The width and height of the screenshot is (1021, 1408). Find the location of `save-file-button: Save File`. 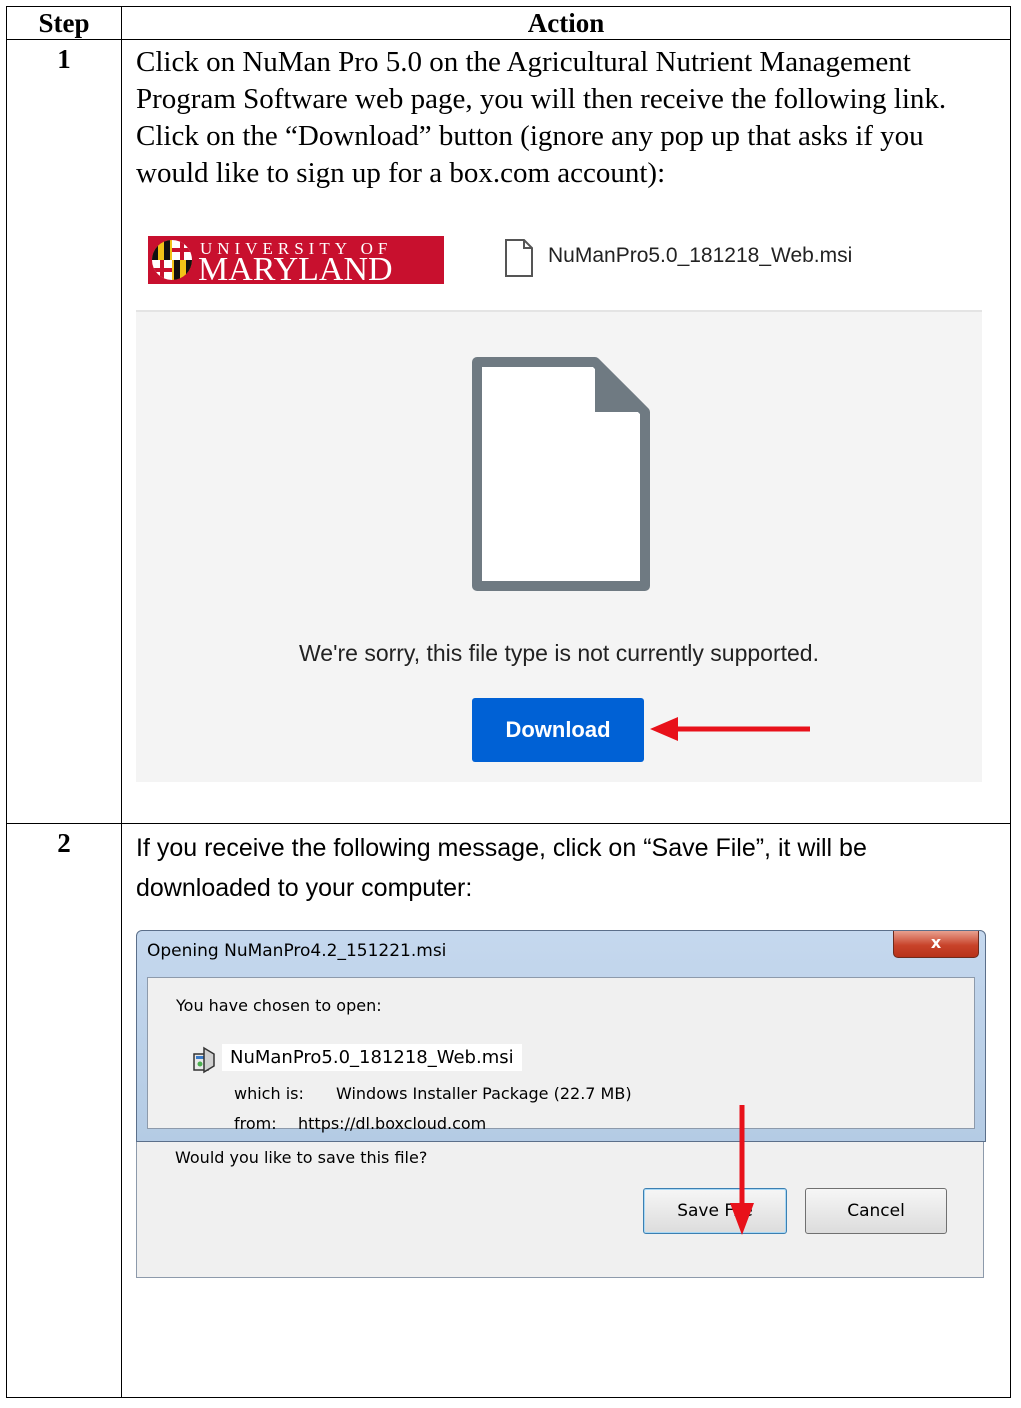

save-file-button: Save File is located at coordinates (715, 1211).